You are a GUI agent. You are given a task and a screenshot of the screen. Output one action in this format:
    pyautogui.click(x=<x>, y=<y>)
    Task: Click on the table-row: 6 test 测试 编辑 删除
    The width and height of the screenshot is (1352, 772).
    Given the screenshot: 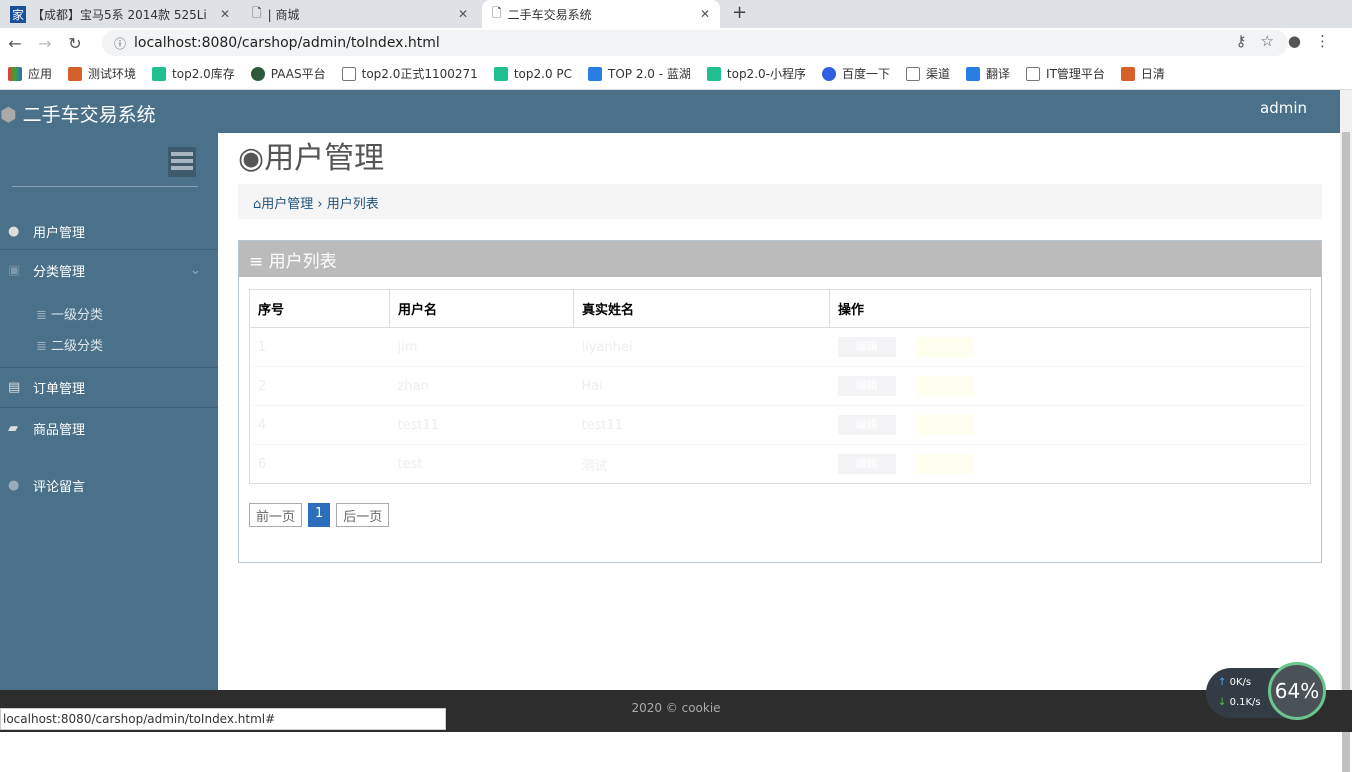 What is the action you would take?
    pyautogui.click(x=780, y=464)
    